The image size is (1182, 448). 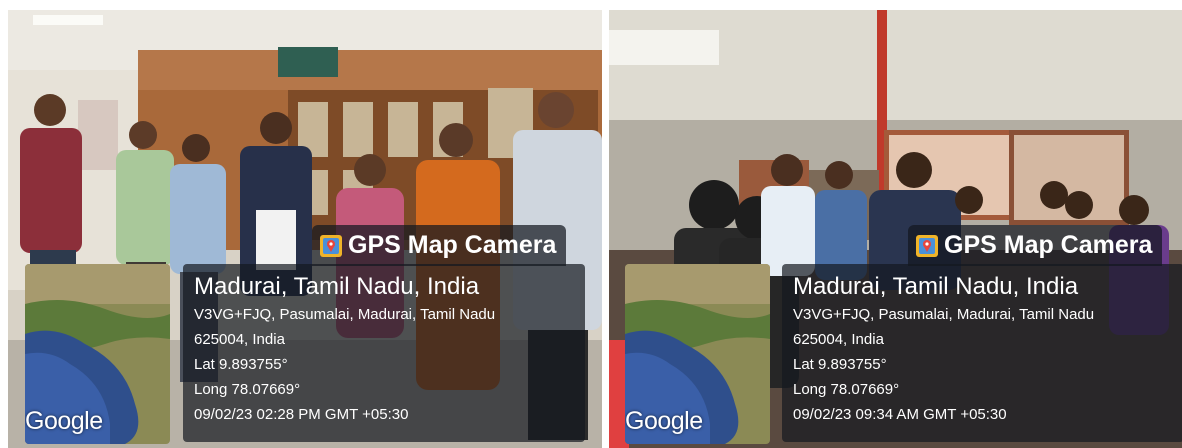 I want to click on timestamp: 09/02/23 02:28 PM GMT +05:30, so click(x=301, y=414).